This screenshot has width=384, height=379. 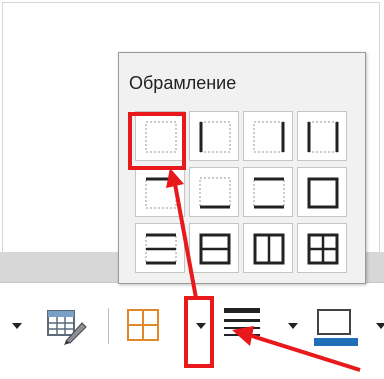 I want to click on preset-outer-horizontal-inner, so click(x=160, y=248).